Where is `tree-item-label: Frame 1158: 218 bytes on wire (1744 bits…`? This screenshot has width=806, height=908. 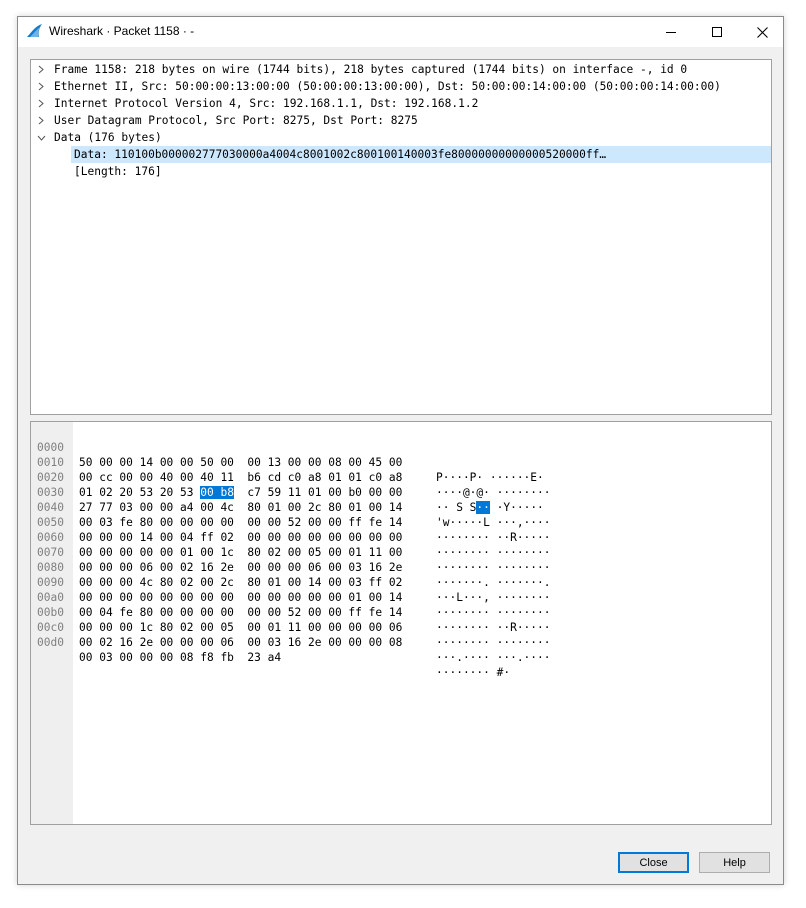
tree-item-label: Frame 1158: 218 bytes on wire (1744 bits… is located at coordinates (371, 69).